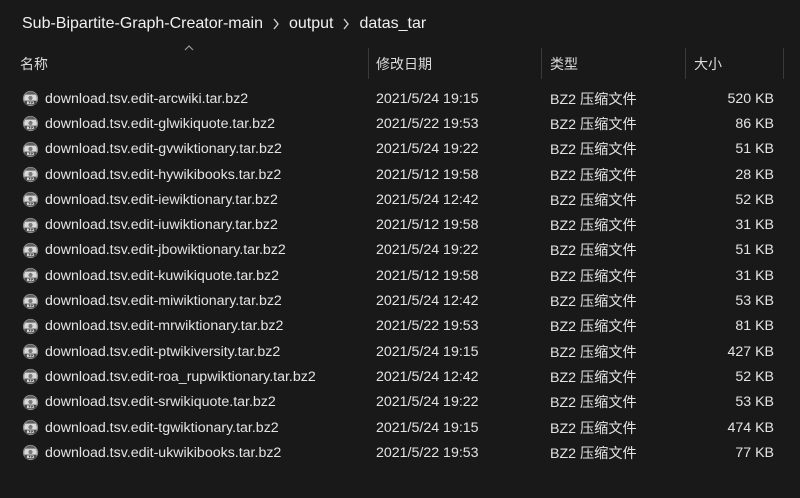 This screenshot has width=800, height=498. I want to click on file-size: 86 KB, so click(754, 123).